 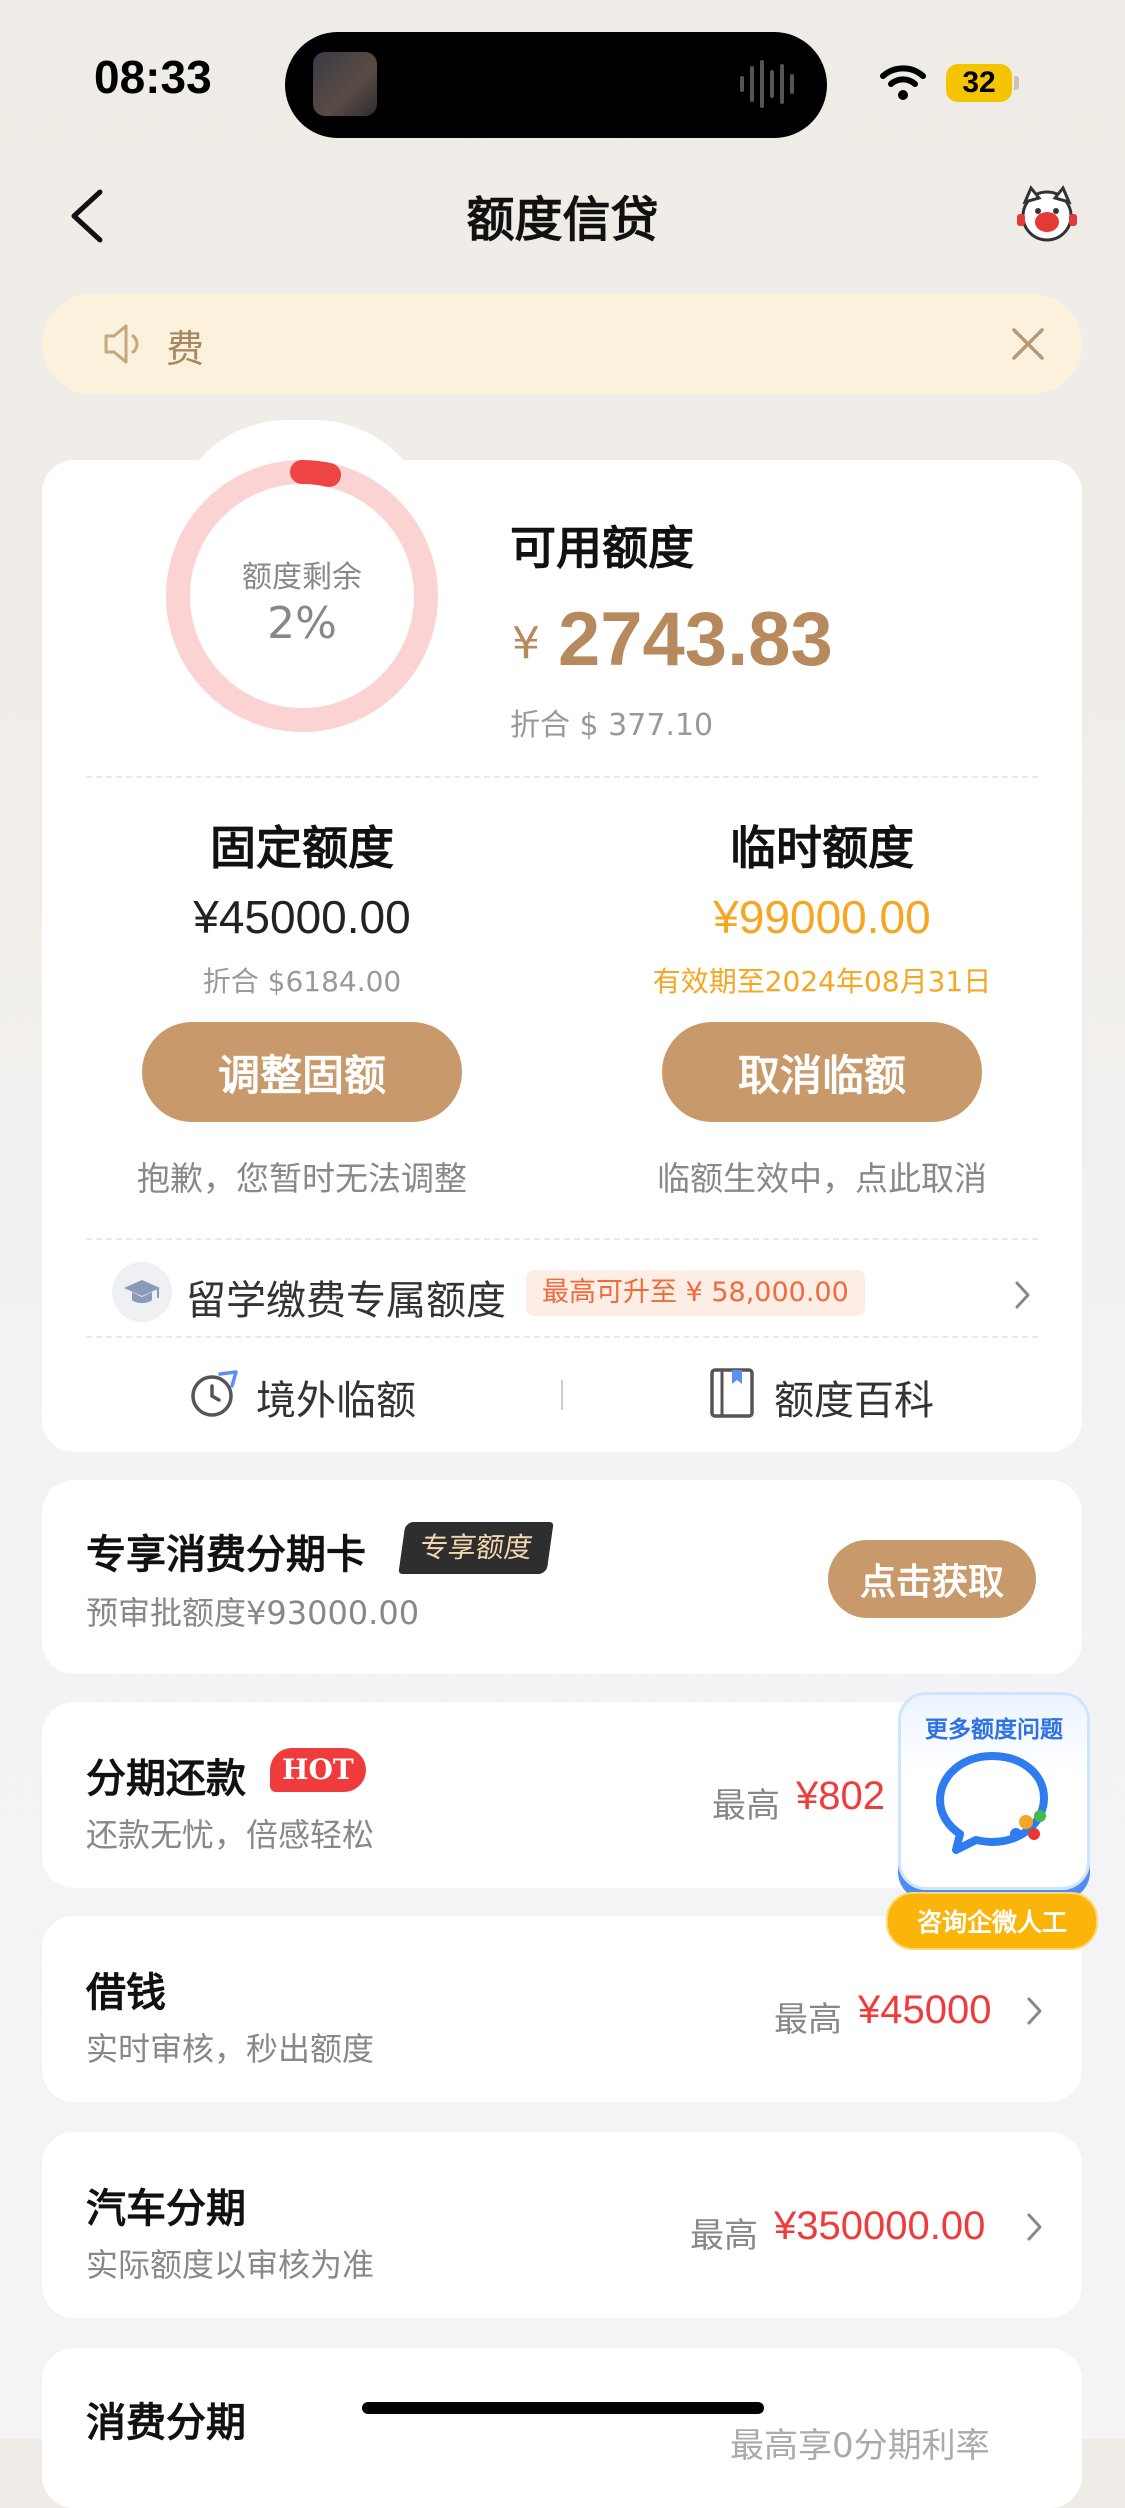 I want to click on speaker-icon, so click(x=121, y=344).